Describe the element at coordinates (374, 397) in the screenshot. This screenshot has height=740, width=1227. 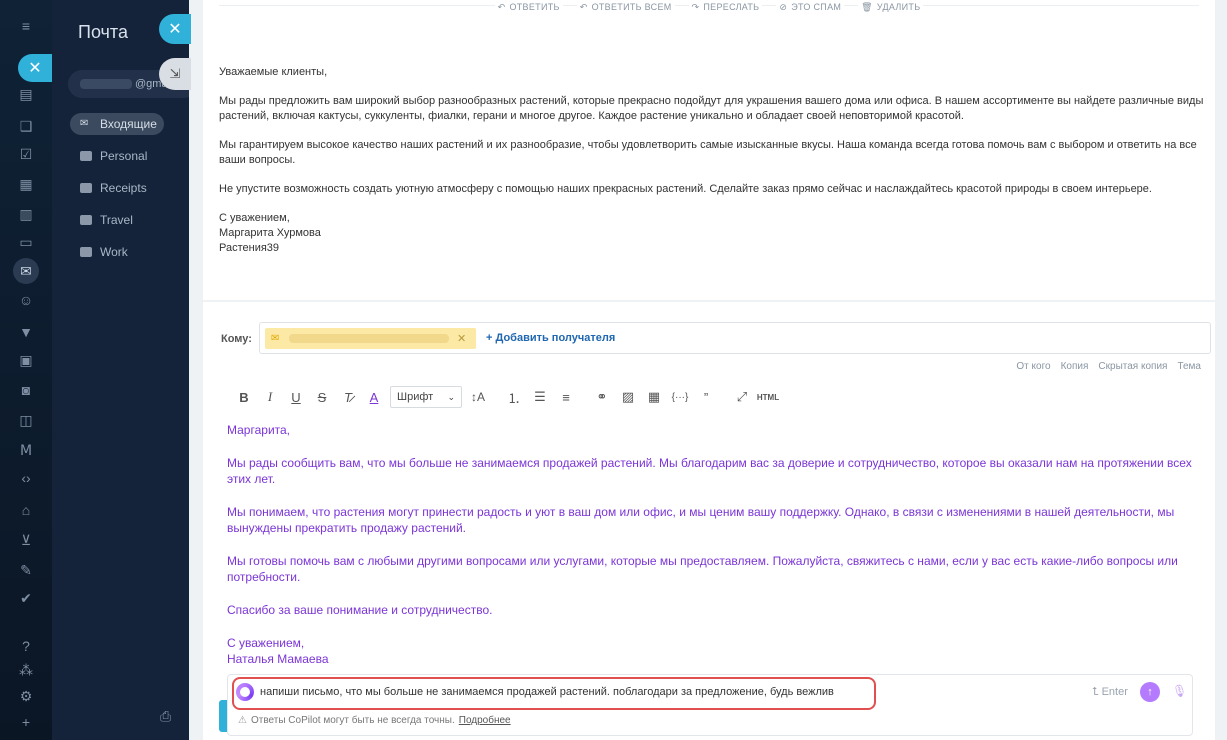
I see `text-color-icon: A` at that location.